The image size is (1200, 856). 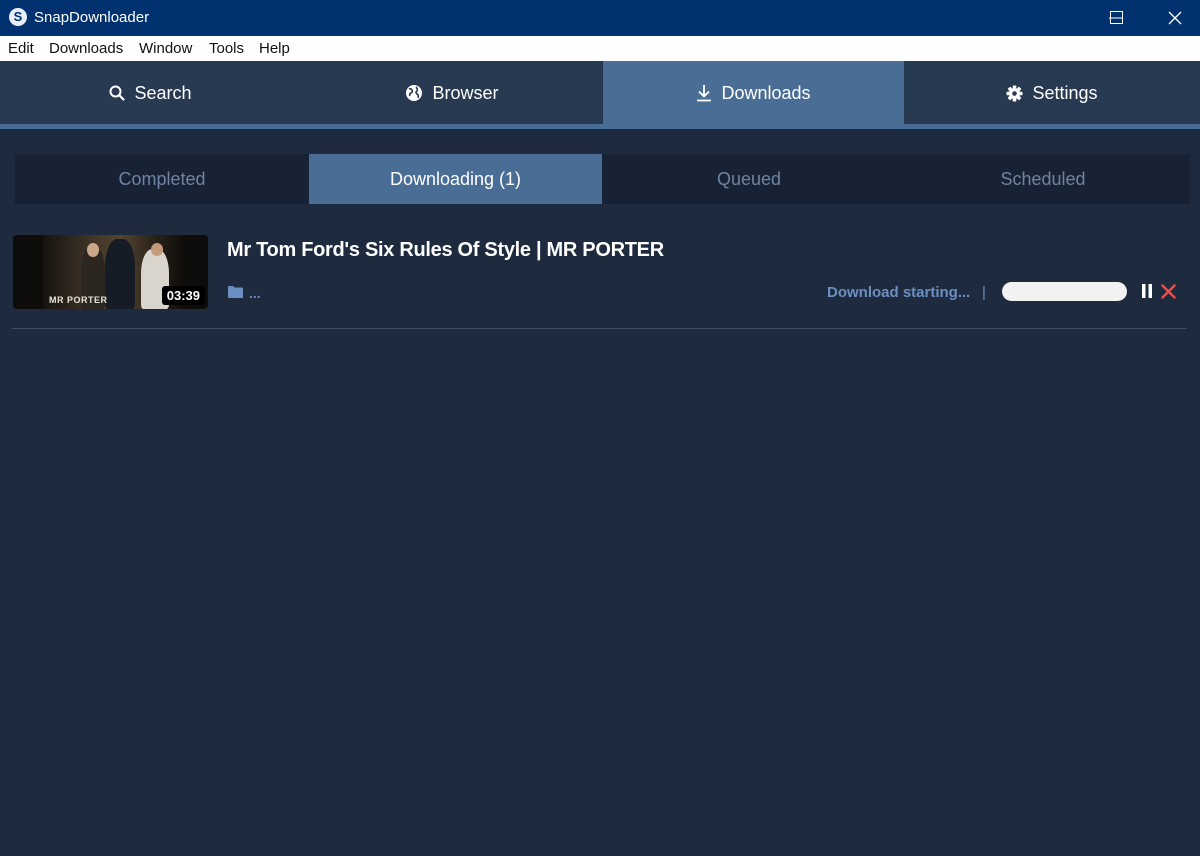 I want to click on menu-downloads: Downloads, so click(x=86, y=48).